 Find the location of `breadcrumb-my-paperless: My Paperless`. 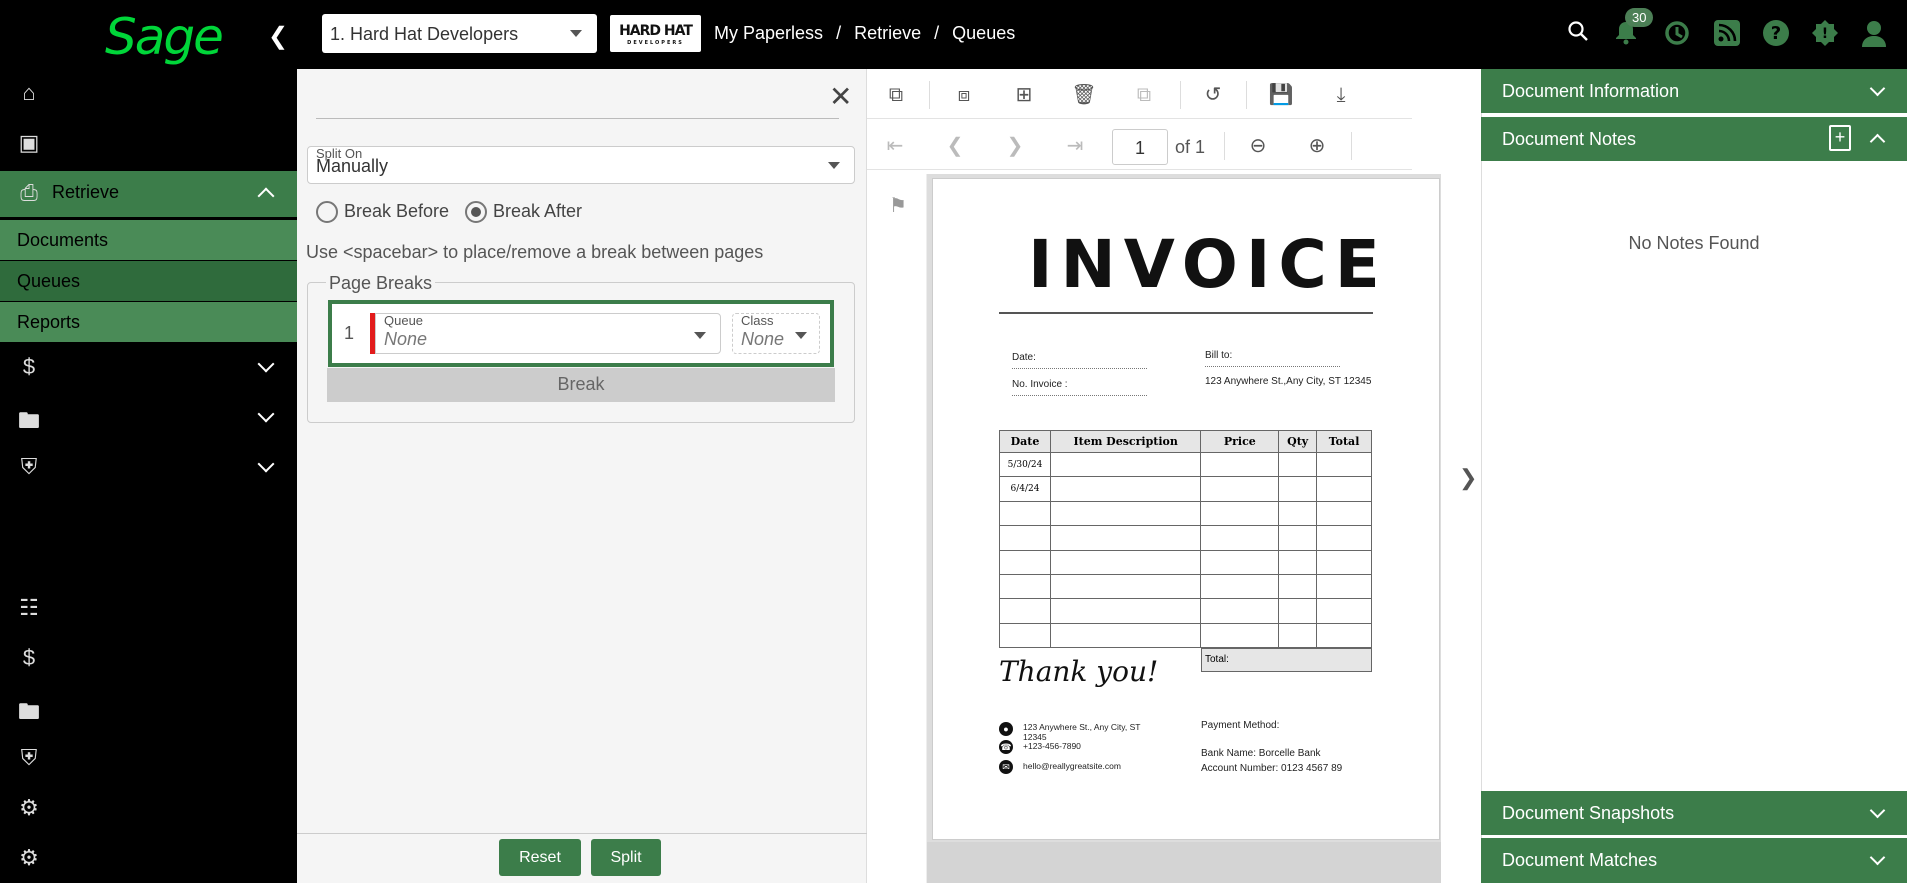

breadcrumb-my-paperless: My Paperless is located at coordinates (768, 33).